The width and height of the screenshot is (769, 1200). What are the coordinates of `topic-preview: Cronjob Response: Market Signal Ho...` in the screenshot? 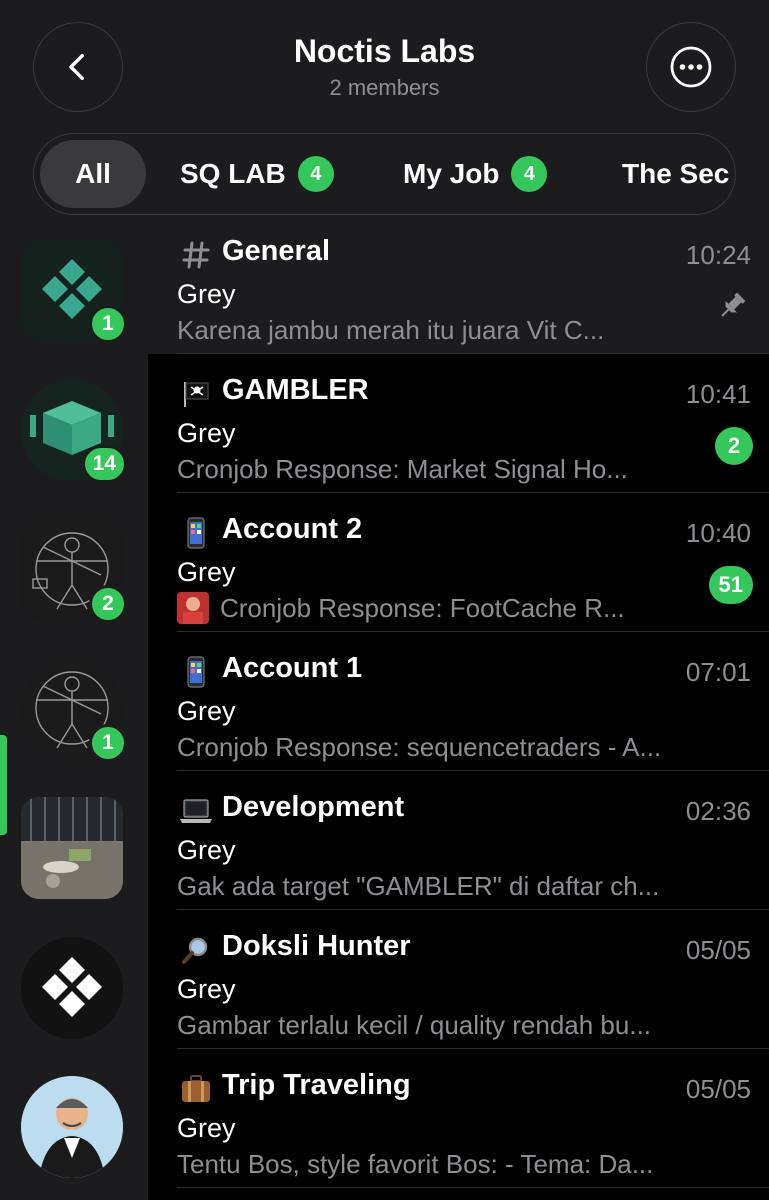 It's located at (402, 469).